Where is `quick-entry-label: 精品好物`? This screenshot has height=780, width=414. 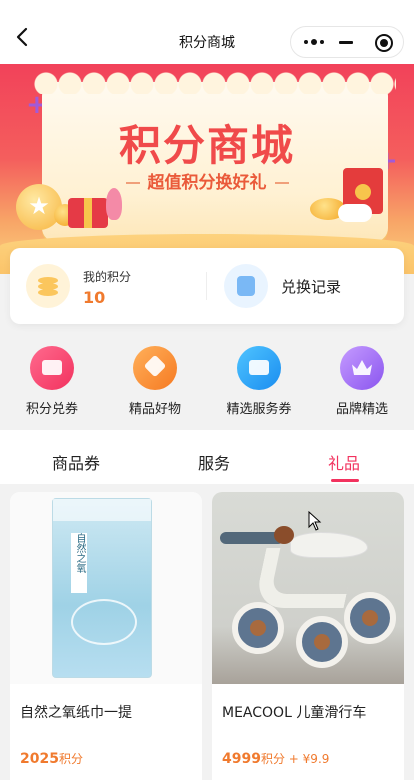 quick-entry-label: 精品好物 is located at coordinates (154, 409).